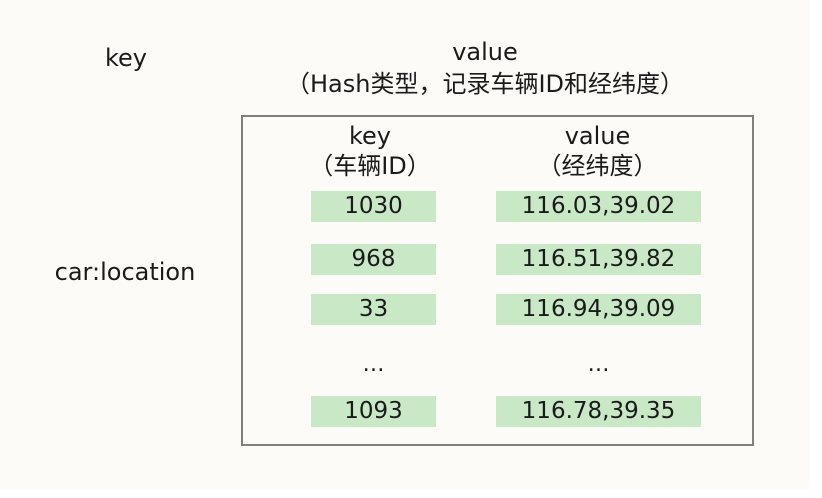 The height and width of the screenshot is (498, 822). What do you see at coordinates (370, 166) in the screenshot?
I see `inner-key-header-line2: （车辆ID）` at bounding box center [370, 166].